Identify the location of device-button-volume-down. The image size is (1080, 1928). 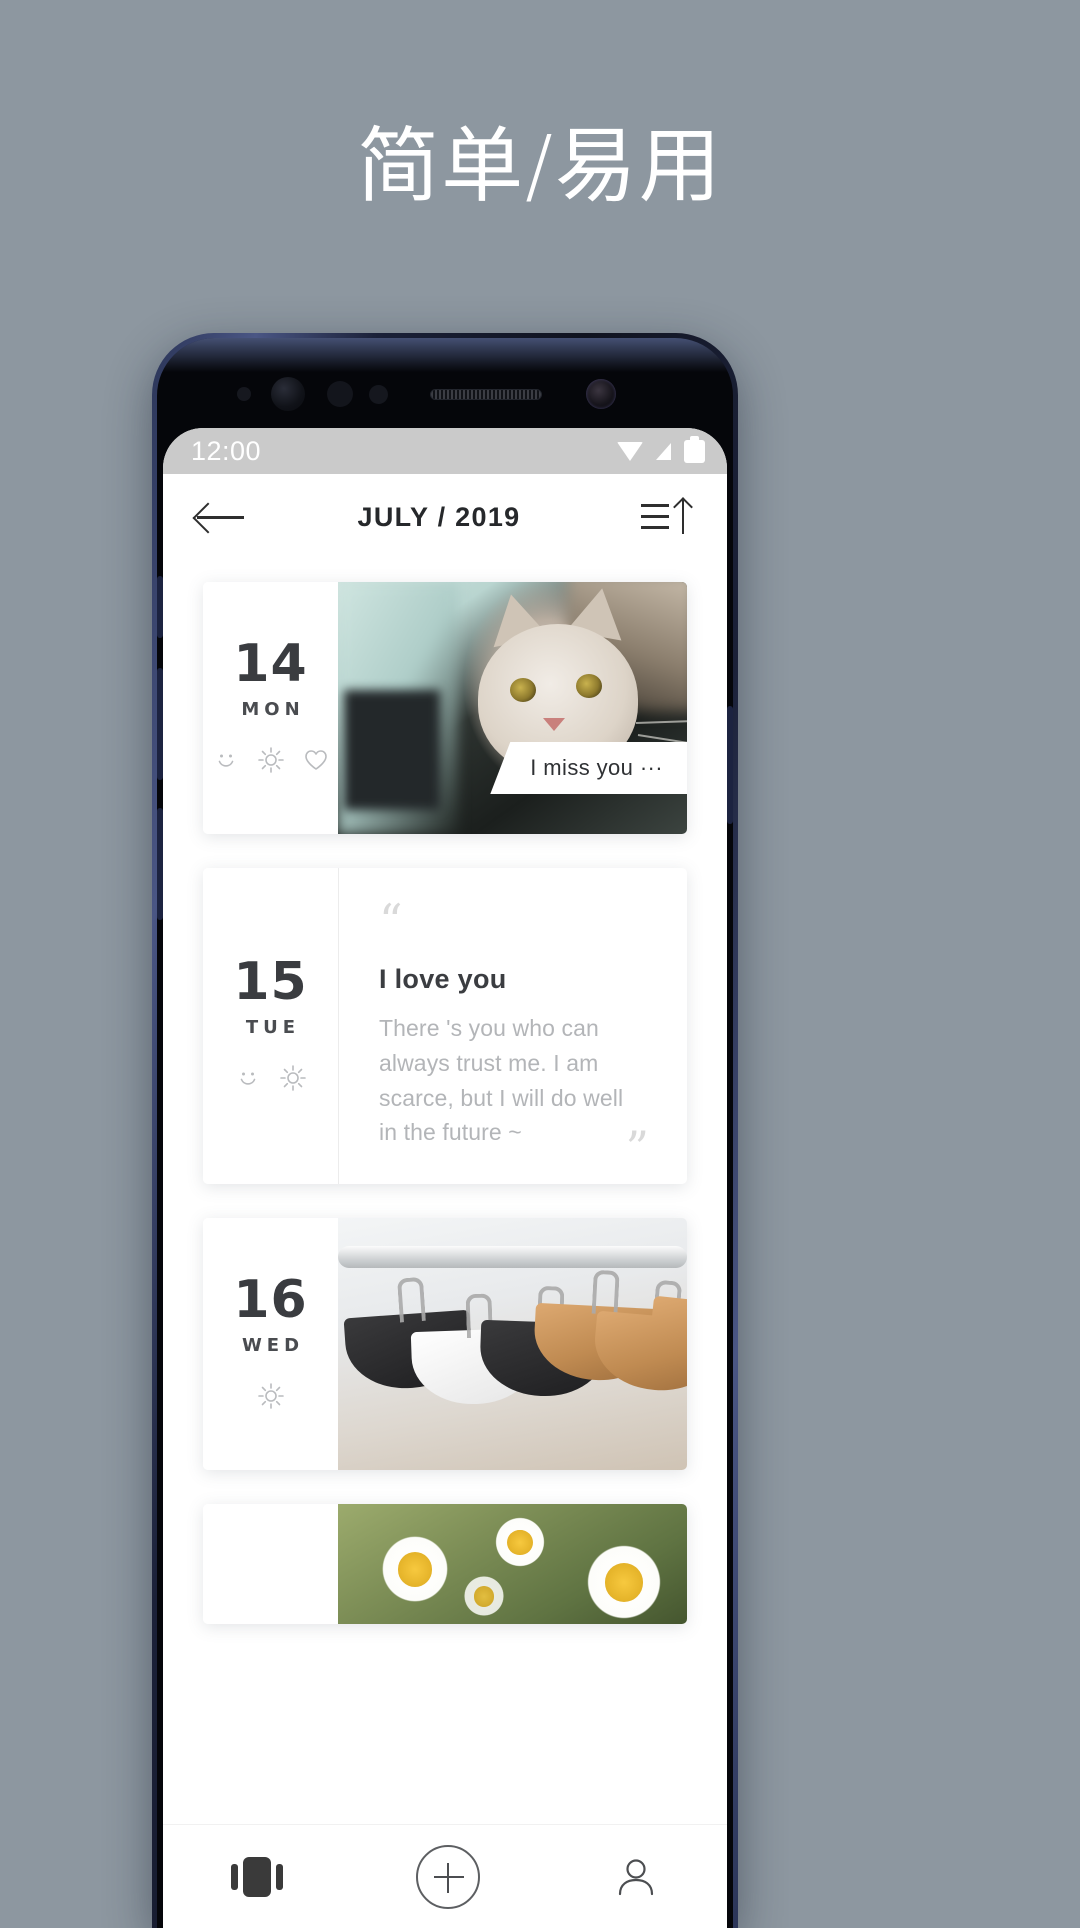
(160, 864).